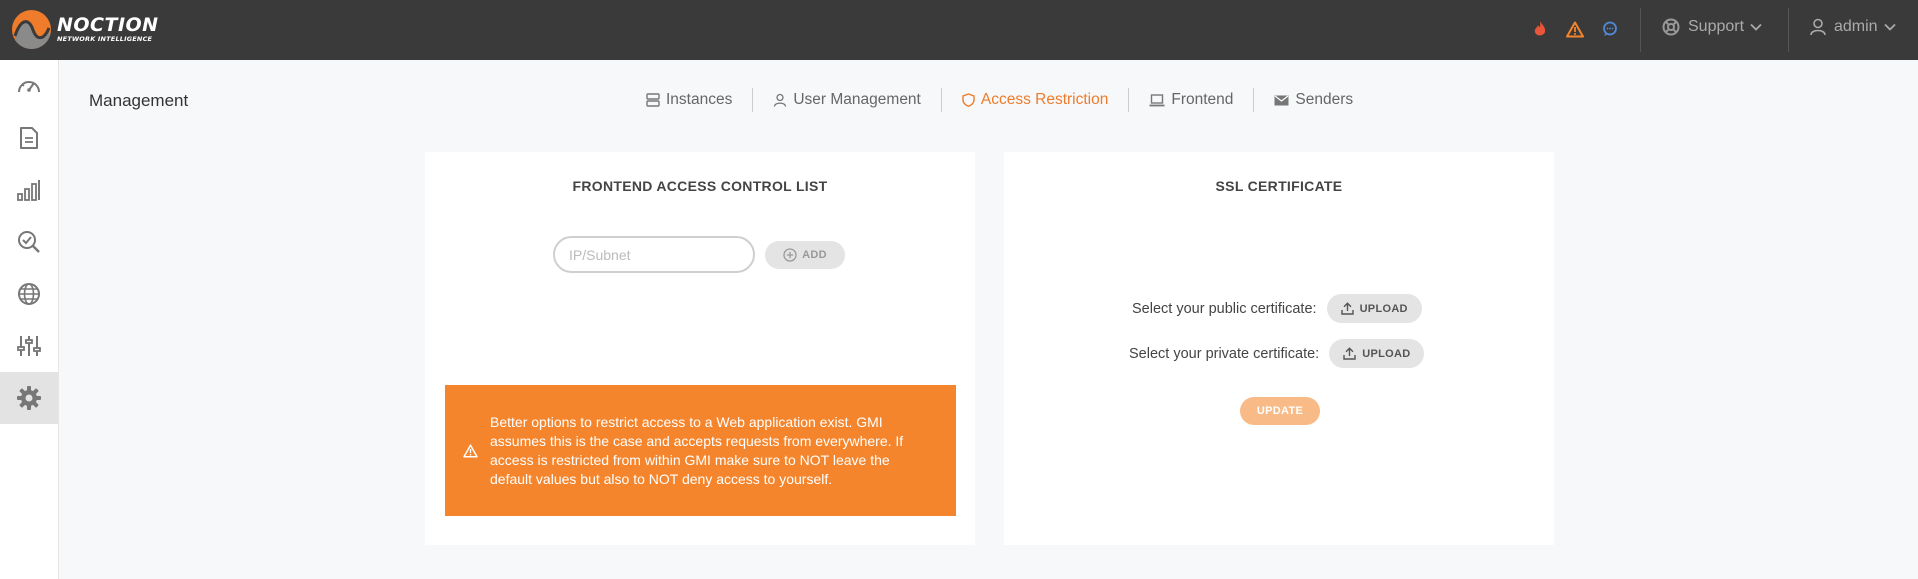  I want to click on tab-senders: Senders, so click(1313, 100).